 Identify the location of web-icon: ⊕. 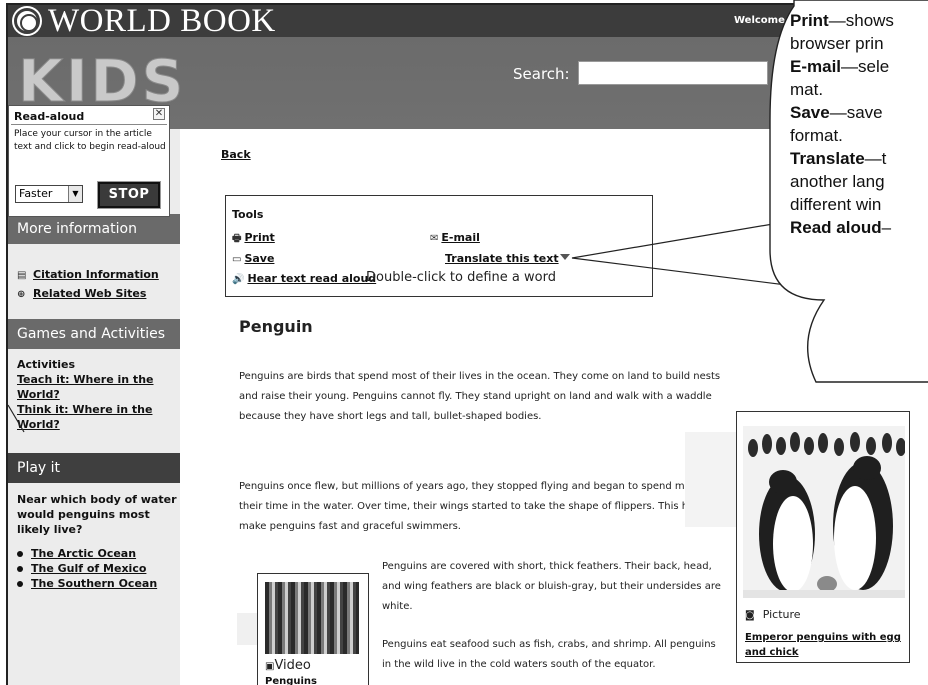
(21, 294).